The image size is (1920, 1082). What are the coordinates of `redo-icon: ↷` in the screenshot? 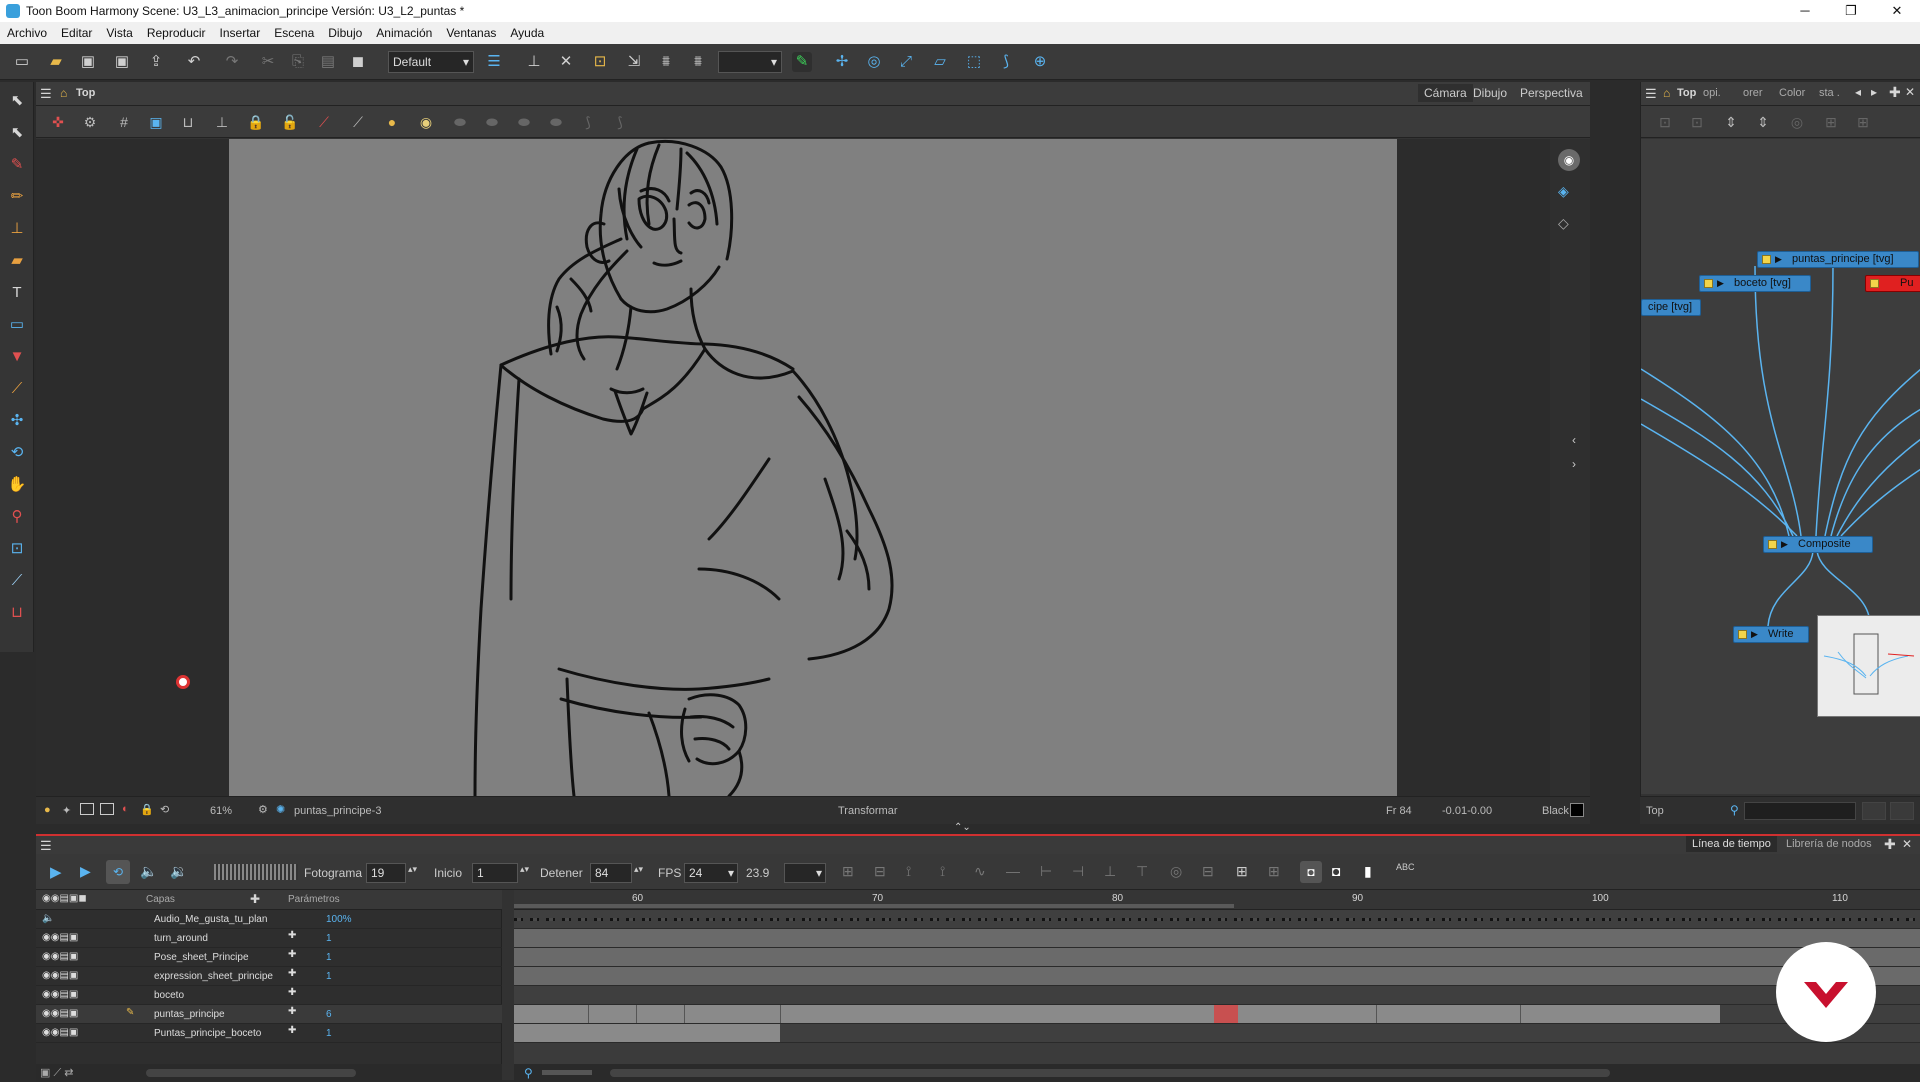 It's located at (232, 62).